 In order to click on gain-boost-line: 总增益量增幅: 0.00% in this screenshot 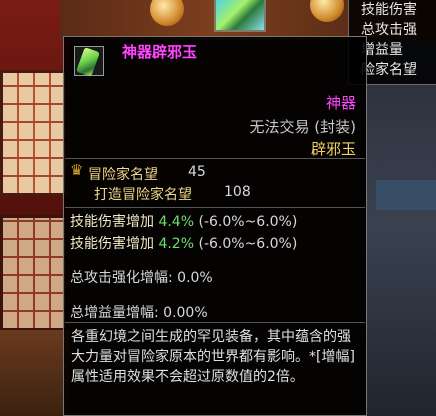, I will do `click(139, 313)`.